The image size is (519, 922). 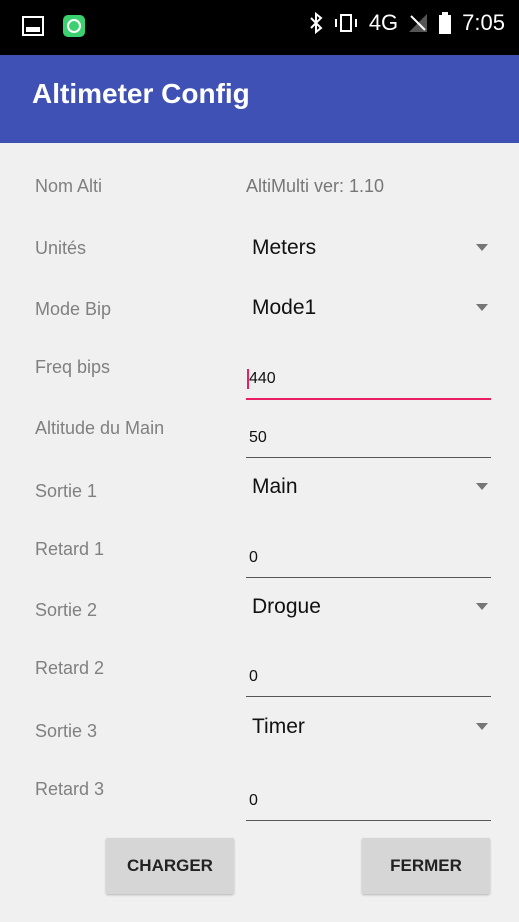 I want to click on altitude-main-label: Altitude du Main, so click(x=100, y=428).